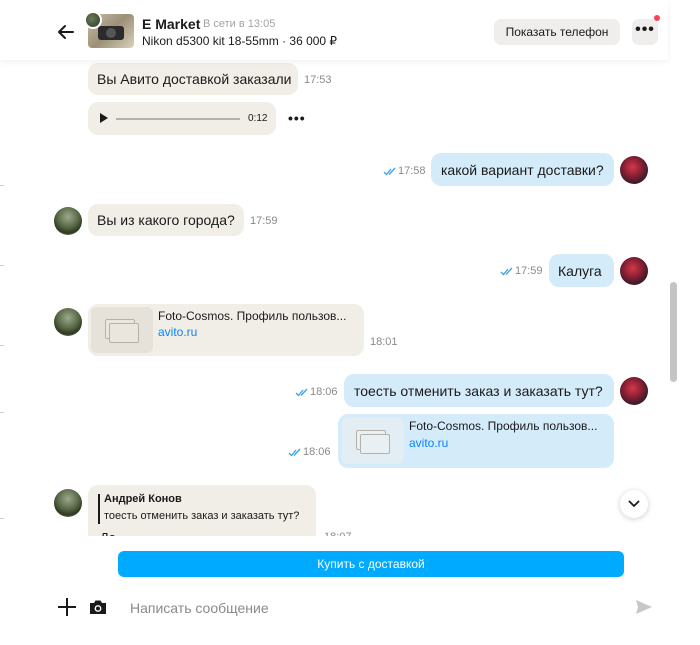  What do you see at coordinates (99, 509) in the screenshot?
I see `reply-quote-bar` at bounding box center [99, 509].